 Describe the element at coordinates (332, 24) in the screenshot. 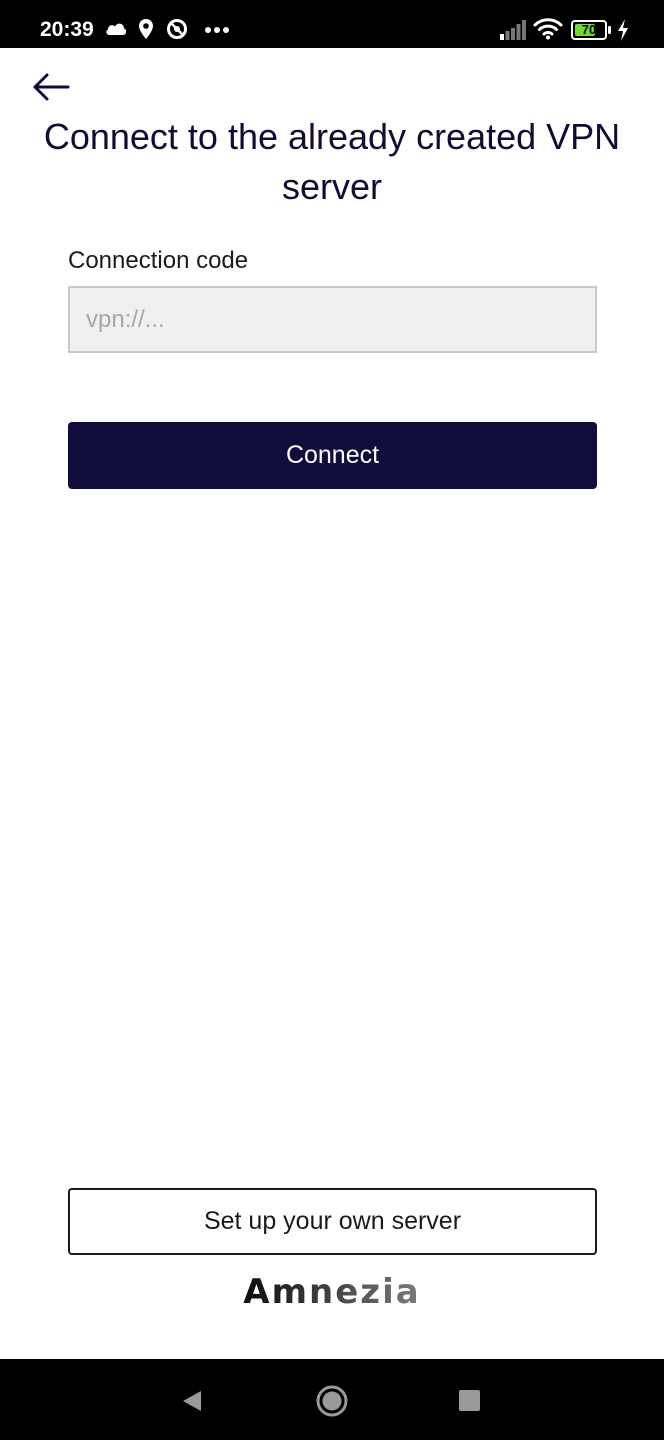

I see `status-bar: 20:39 70` at that location.